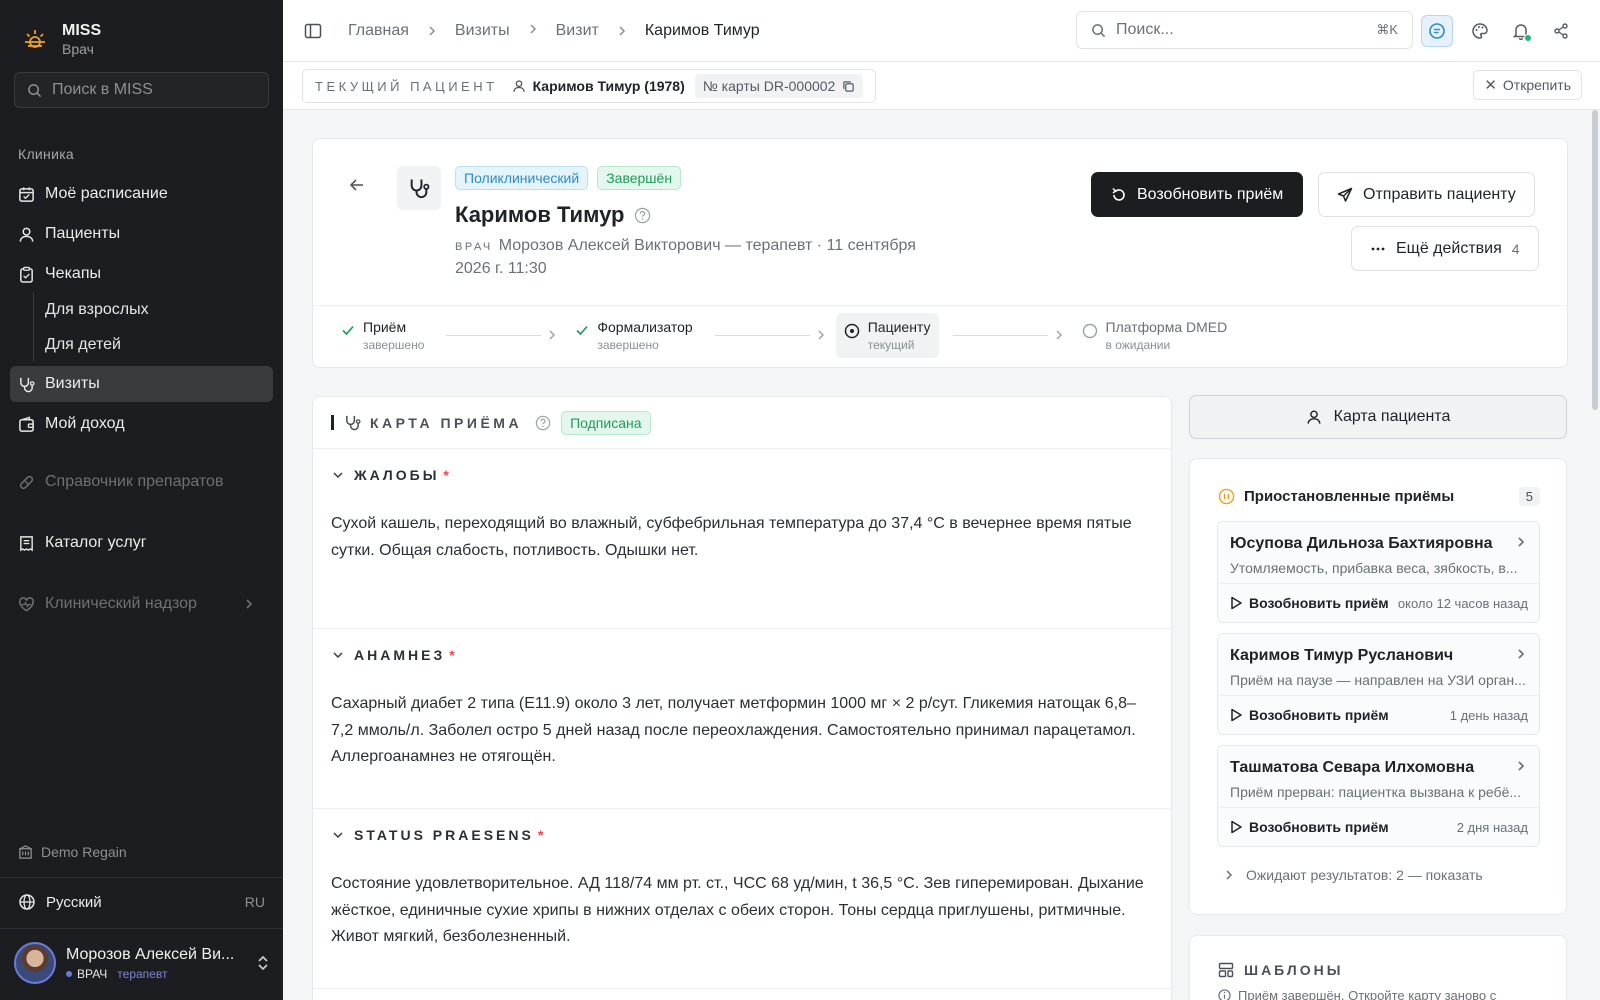  I want to click on awaiting-results-toggle: Ожидают результатов: 2 — показать, so click(1353, 875).